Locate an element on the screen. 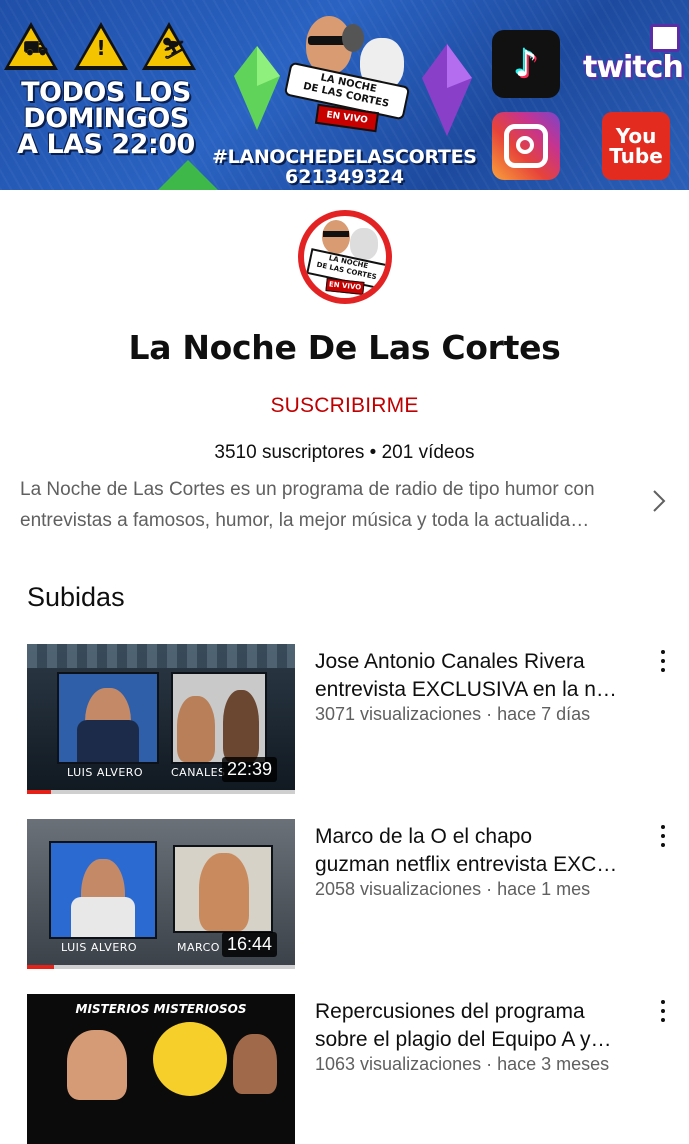 The image size is (689, 1144). channel-avatar: LA NOCHE DE LAS CORTES EN VIVO is located at coordinates (345, 257).